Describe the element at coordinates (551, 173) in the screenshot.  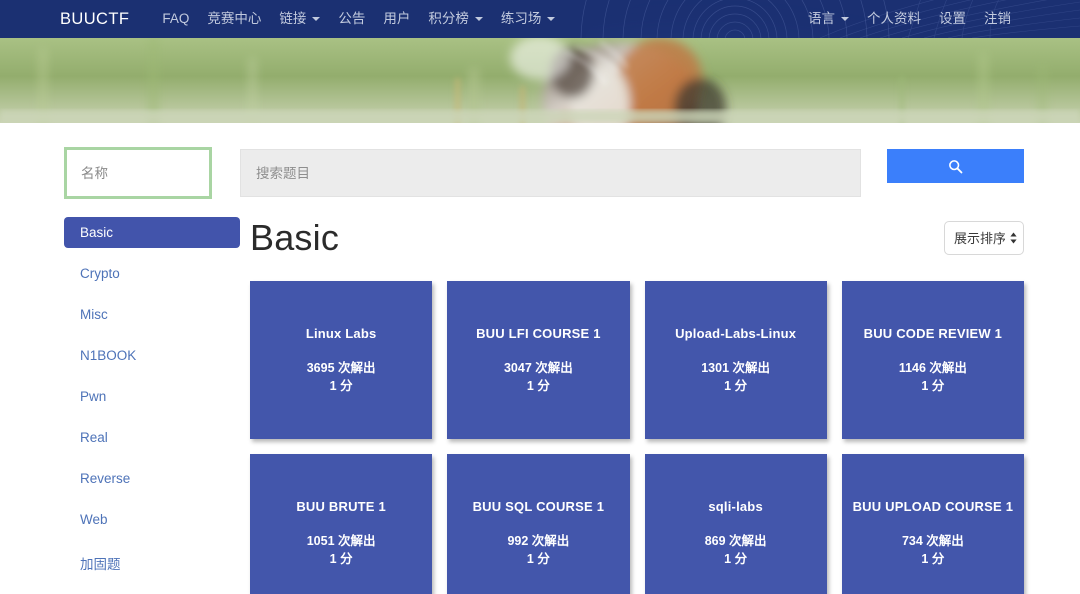
I see `search-input` at that location.